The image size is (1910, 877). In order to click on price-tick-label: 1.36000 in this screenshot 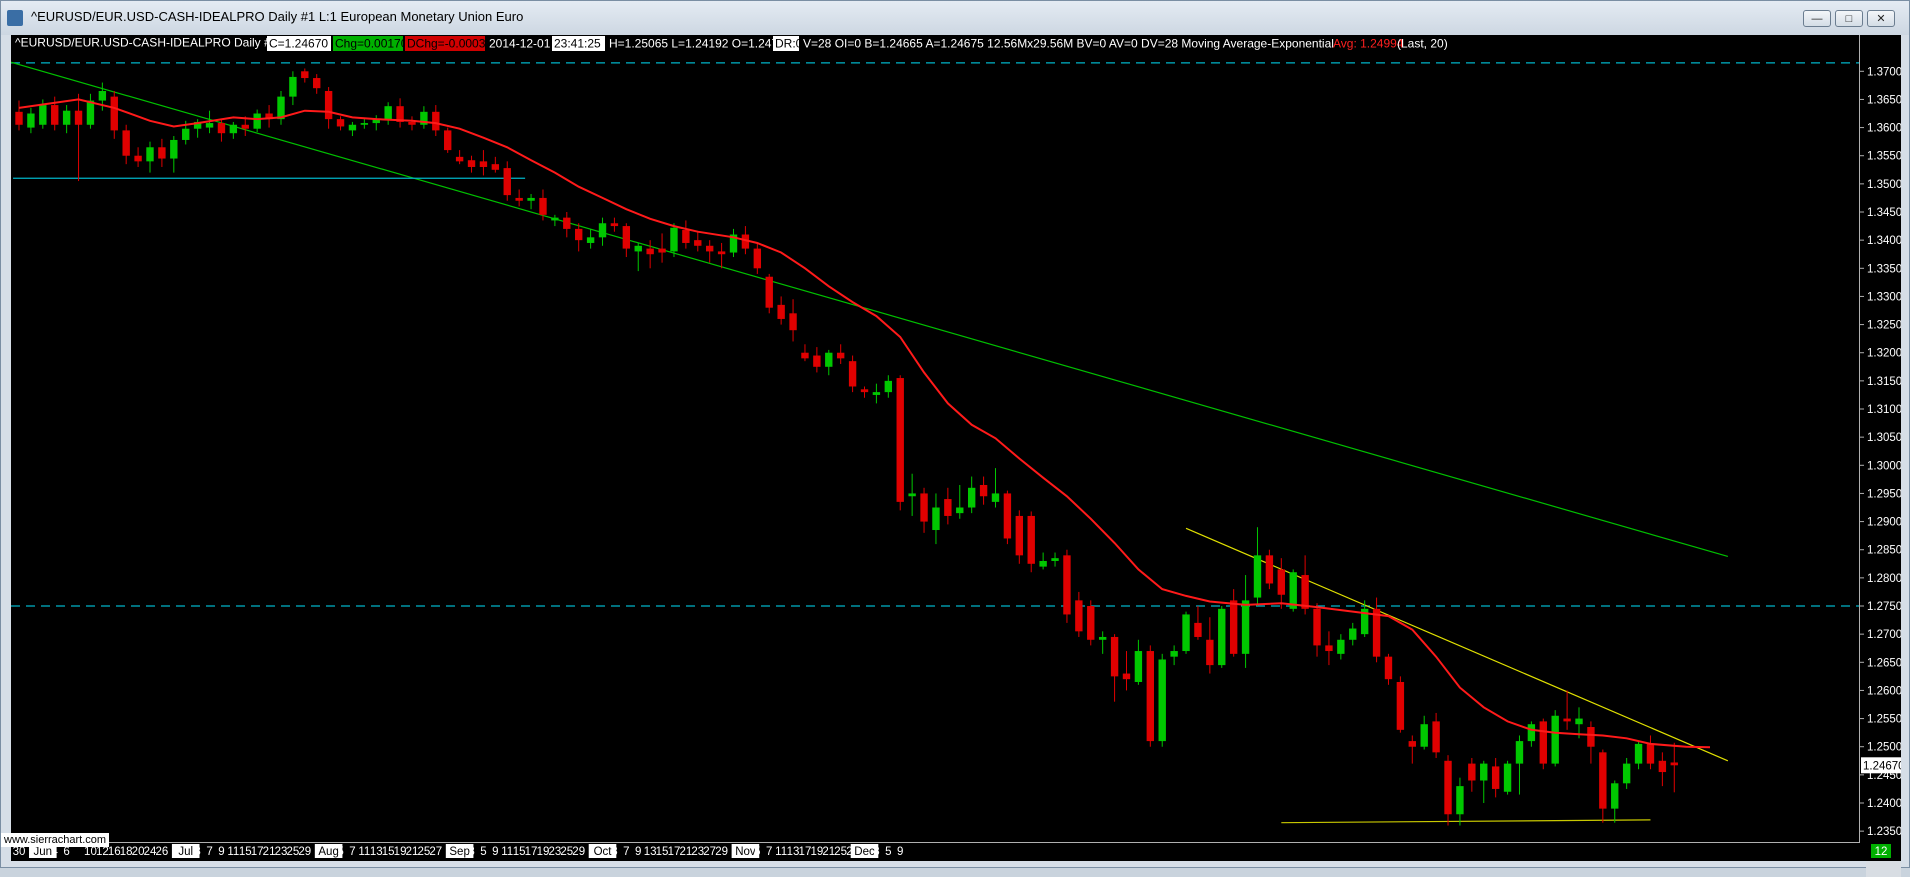, I will do `click(1884, 129)`.